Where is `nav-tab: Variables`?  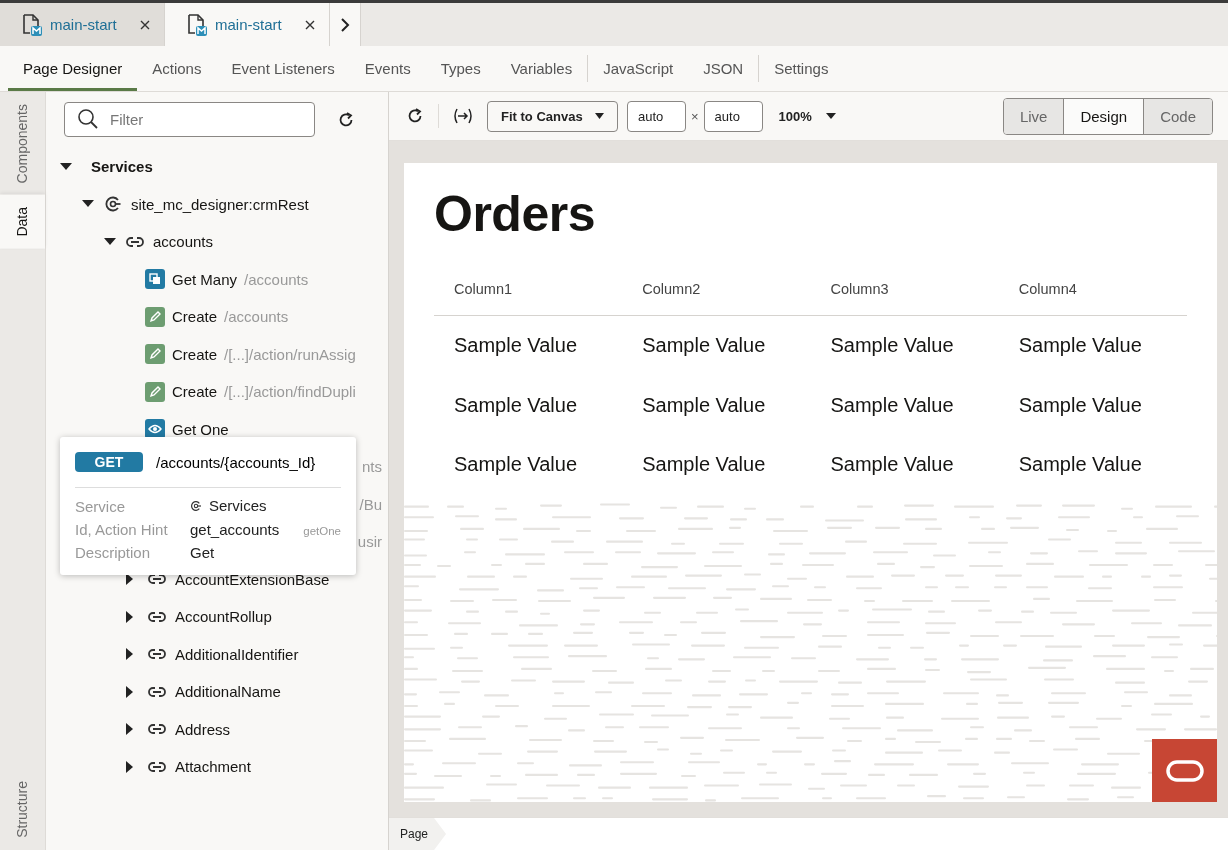
nav-tab: Variables is located at coordinates (541, 70).